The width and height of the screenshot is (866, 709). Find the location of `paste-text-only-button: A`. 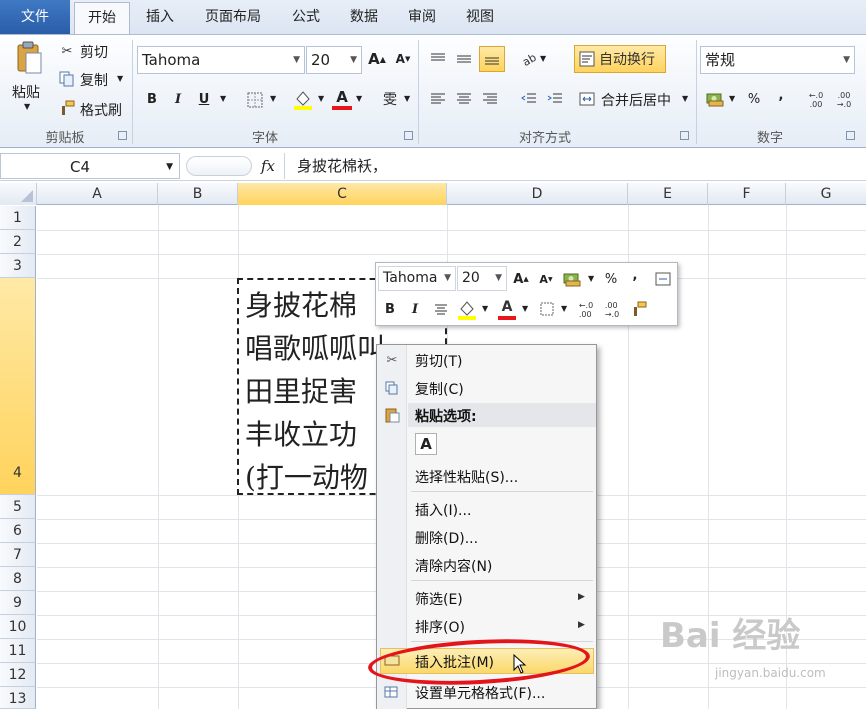

paste-text-only-button: A is located at coordinates (426, 444).